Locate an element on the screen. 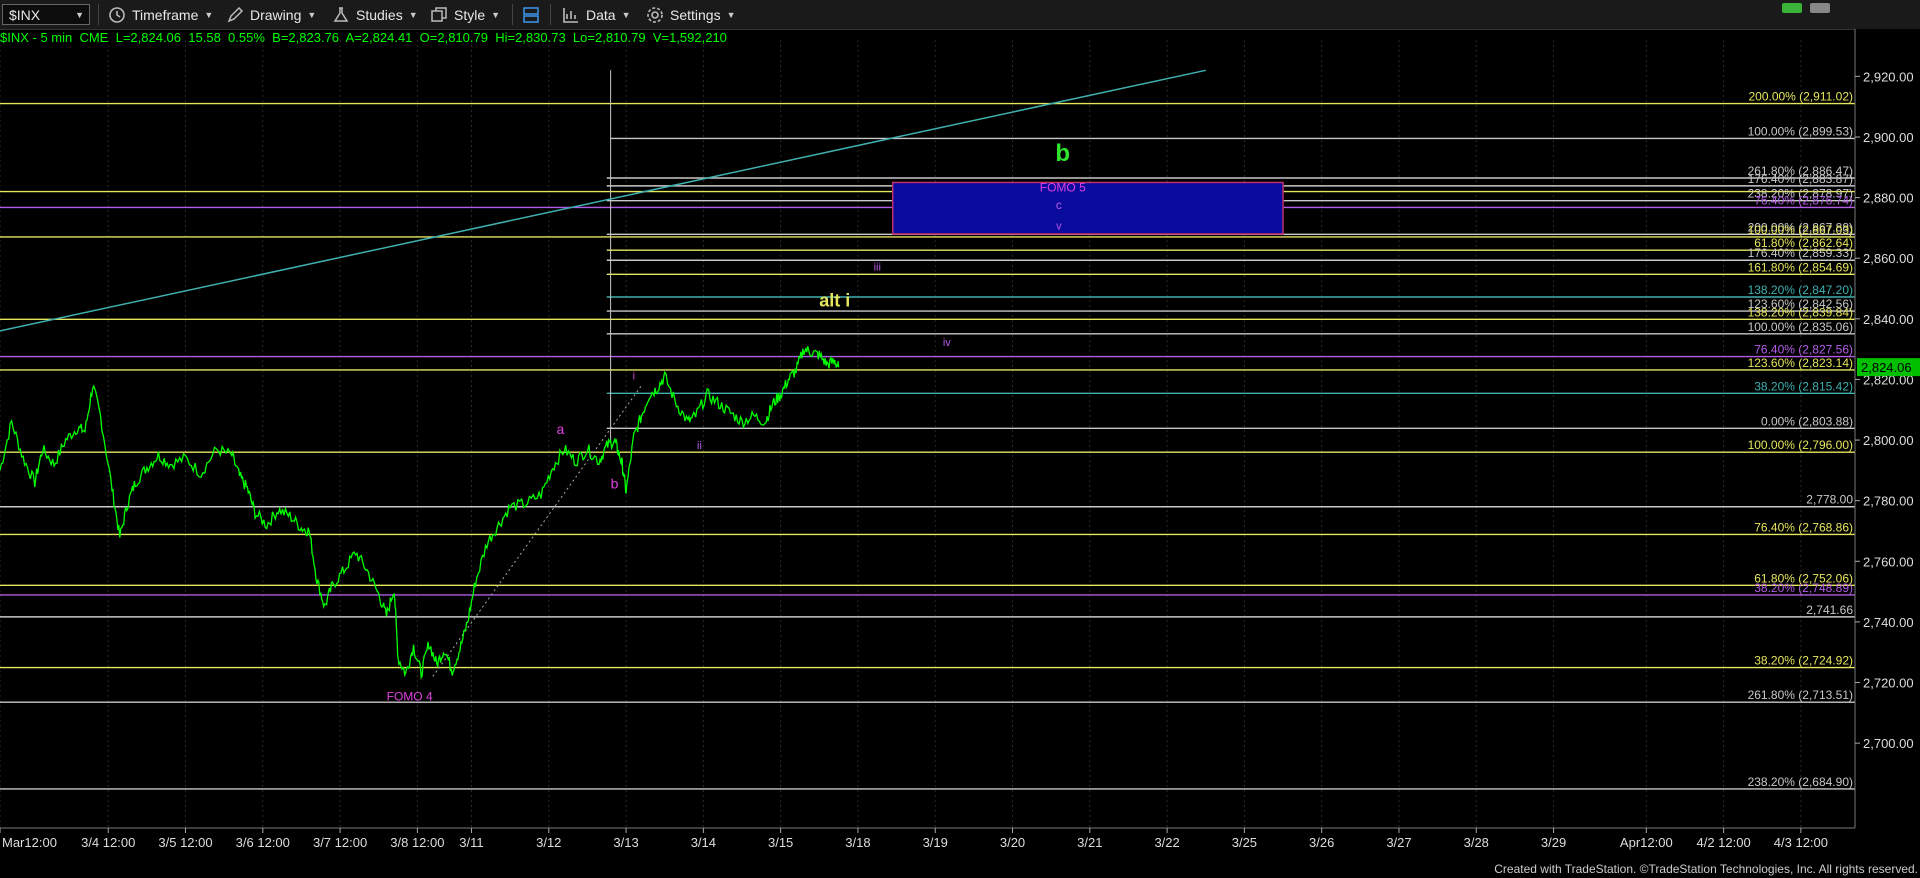 This screenshot has height=878, width=1920. target-box-group is located at coordinates (1087, 208).